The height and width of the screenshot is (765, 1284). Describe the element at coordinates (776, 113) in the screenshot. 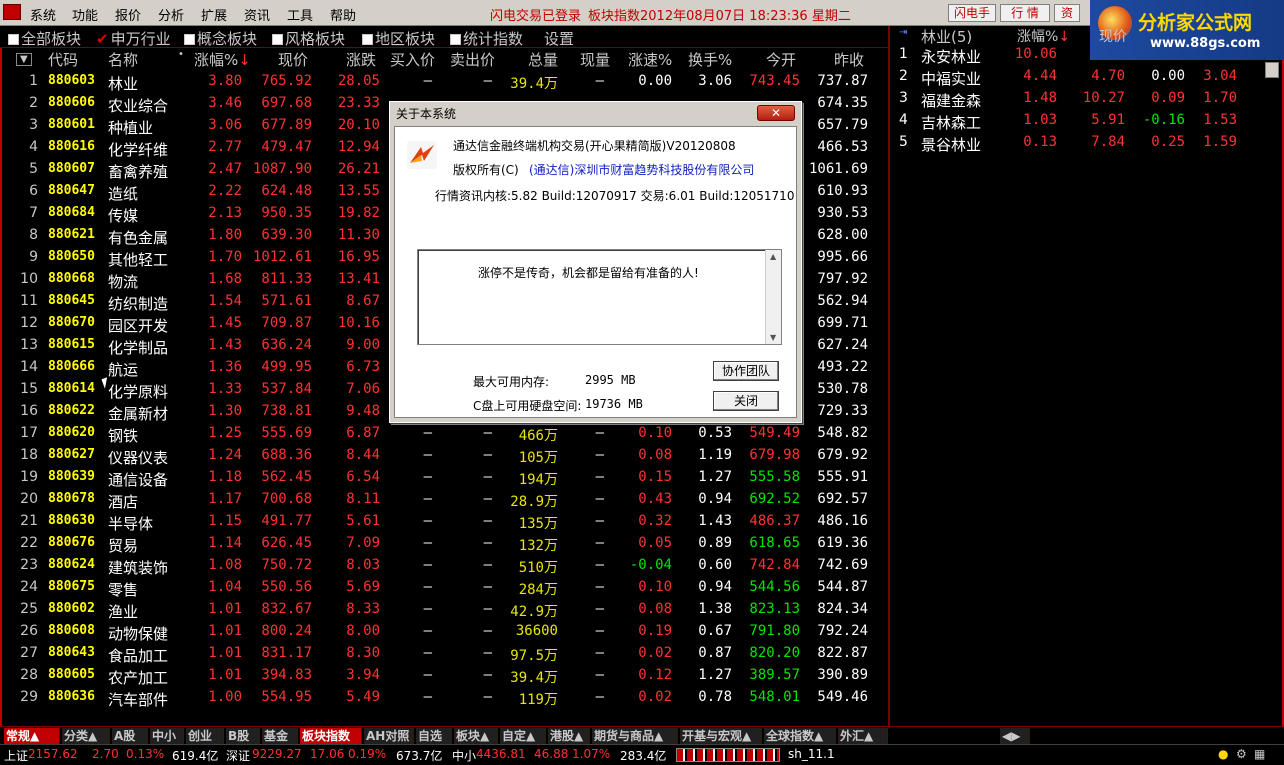

I see `dialog-close-button: ✕` at that location.